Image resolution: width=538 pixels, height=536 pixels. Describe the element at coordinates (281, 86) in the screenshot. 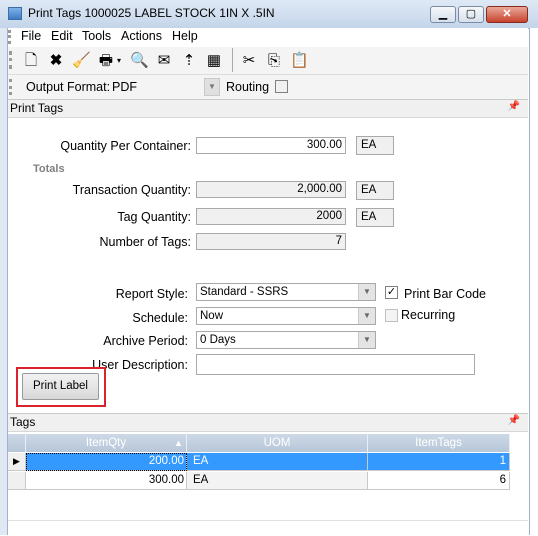

I see `routing-checkbox` at that location.